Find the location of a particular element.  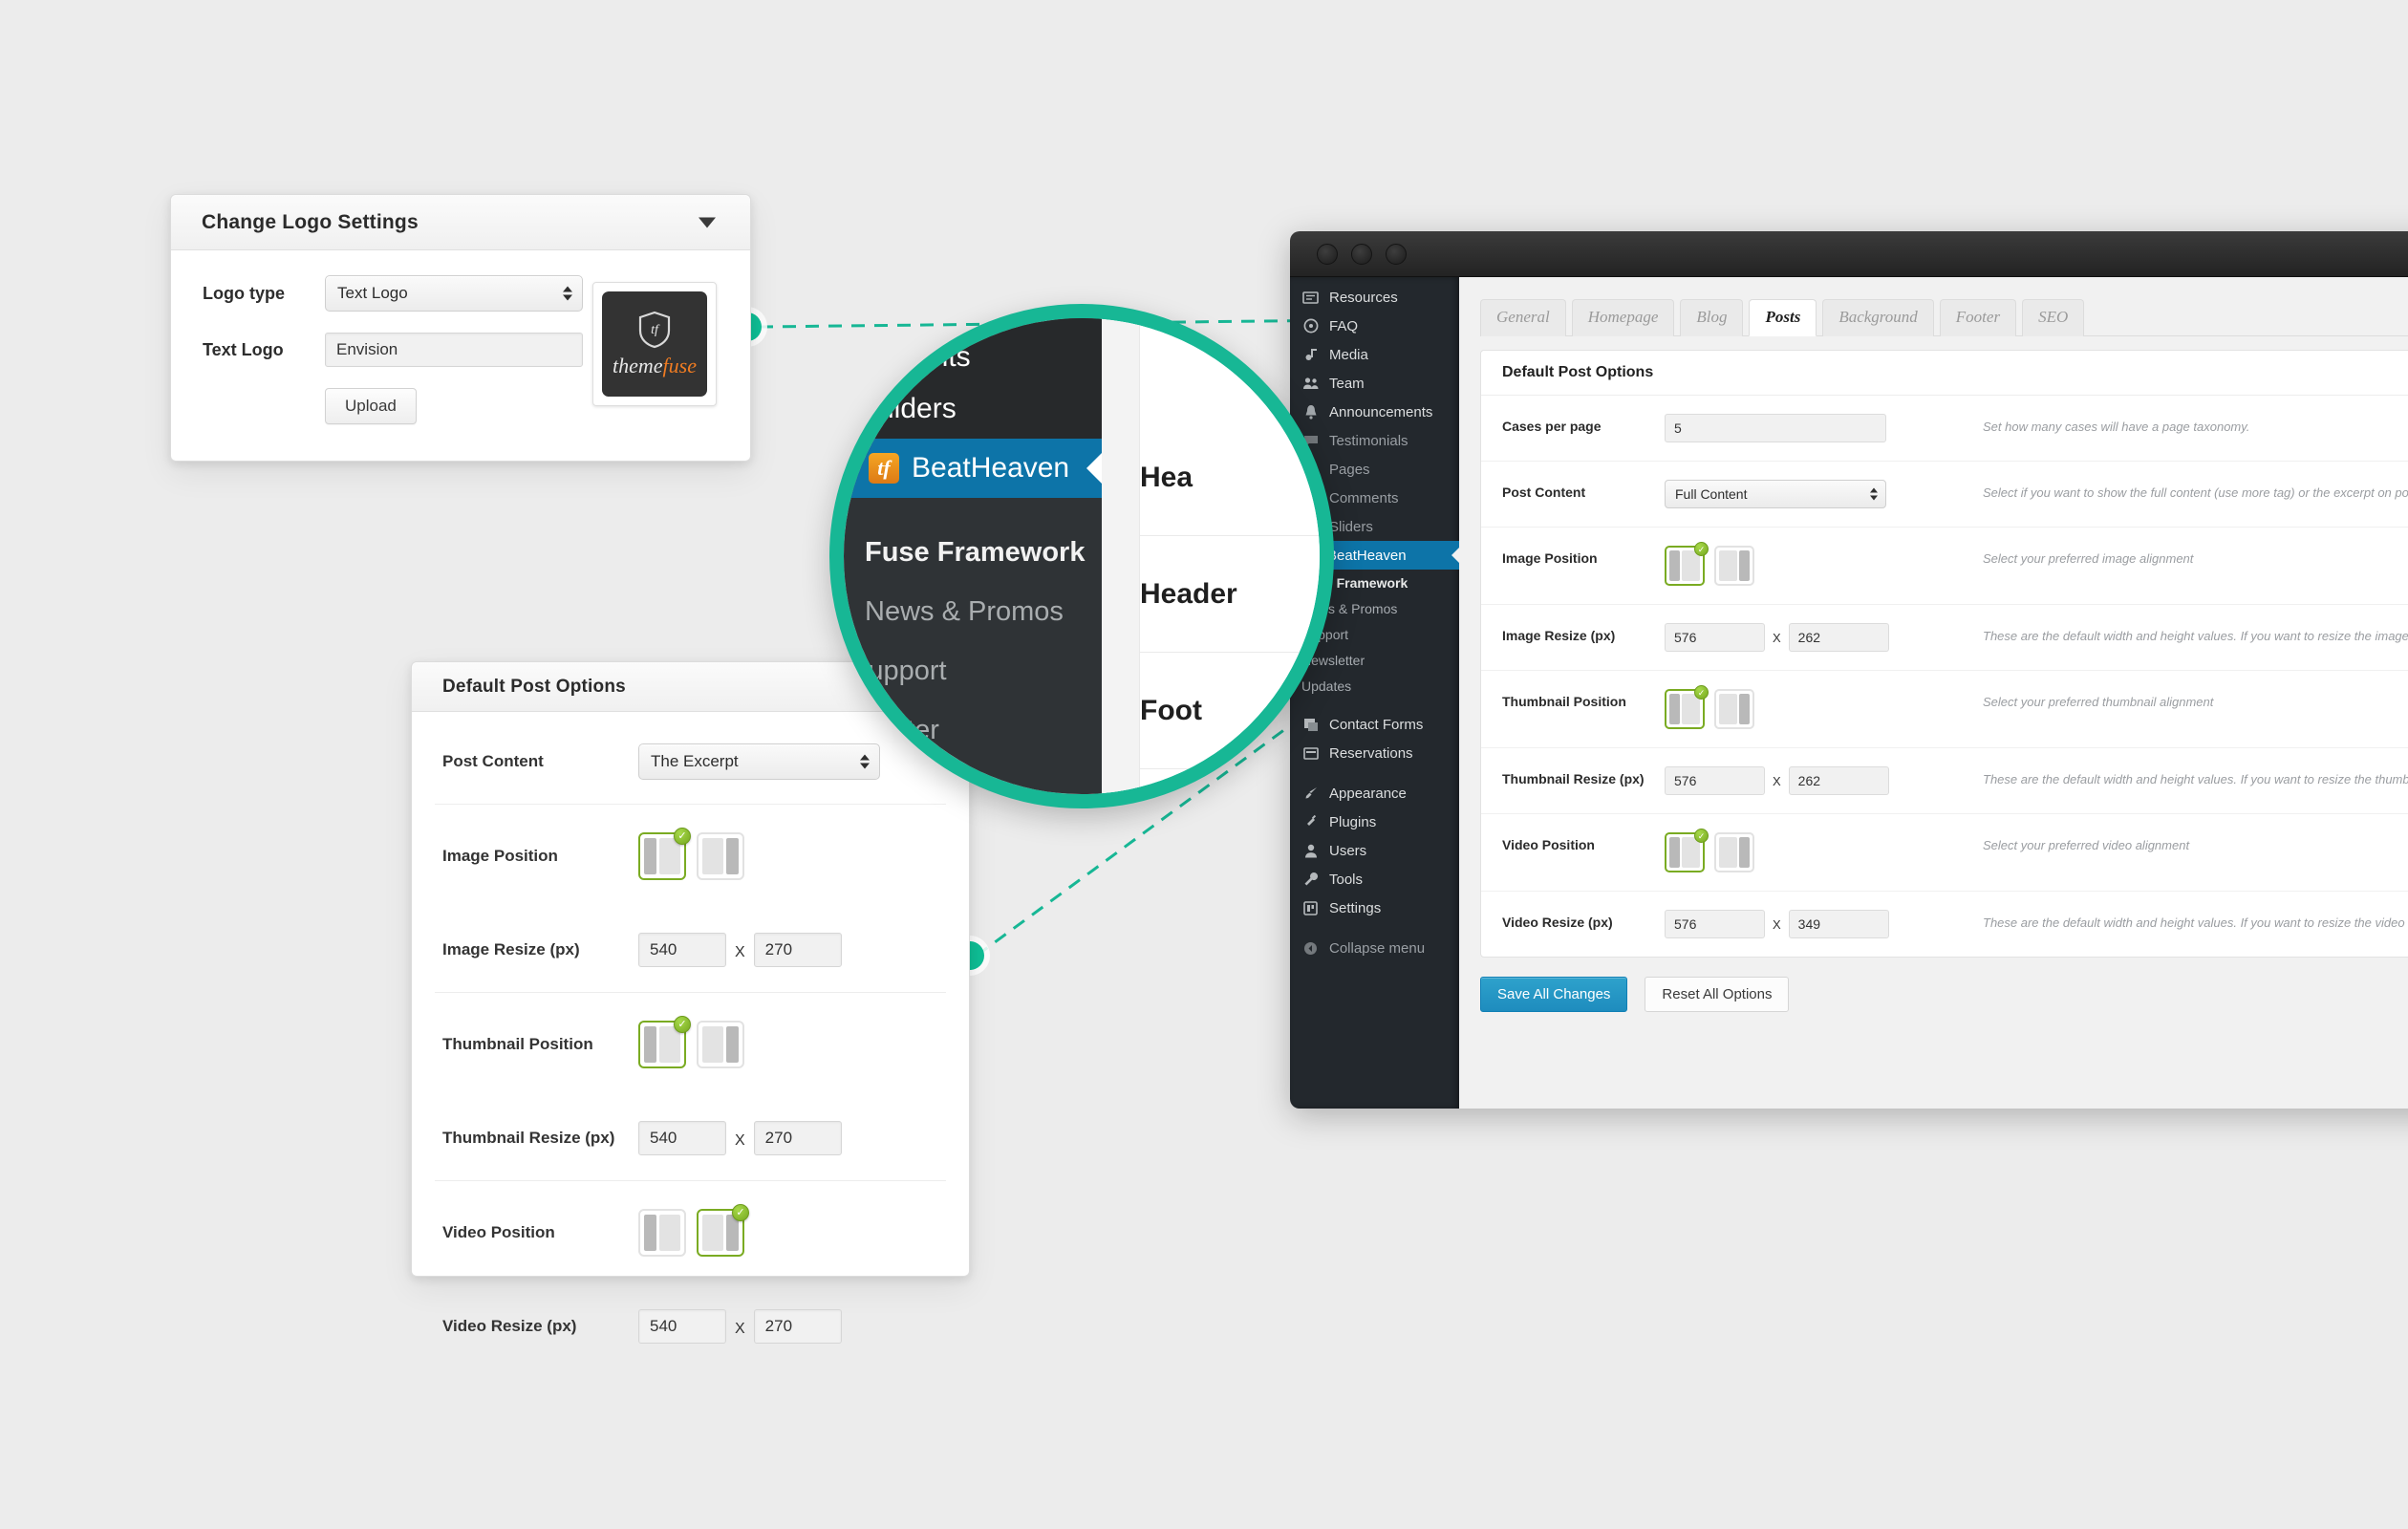

tab-blog: Blog is located at coordinates (1712, 317).